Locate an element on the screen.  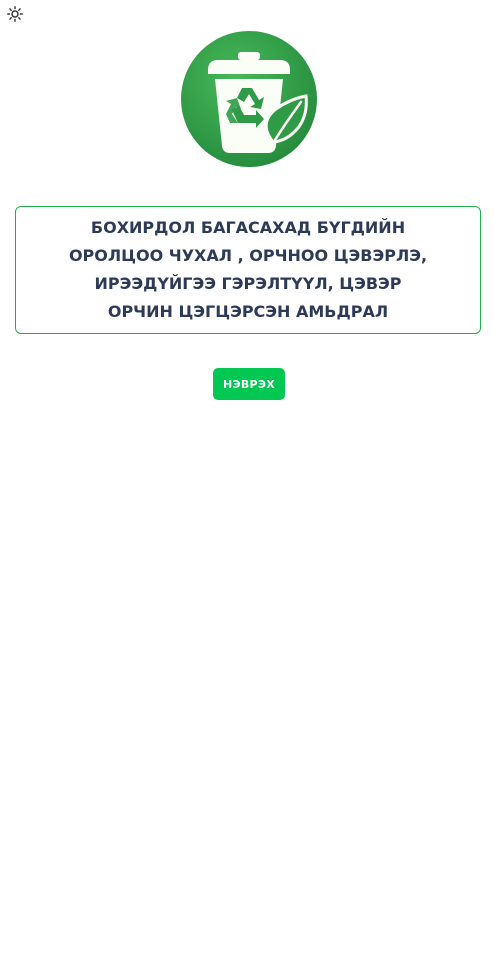
sun-icon is located at coordinates (15, 14).